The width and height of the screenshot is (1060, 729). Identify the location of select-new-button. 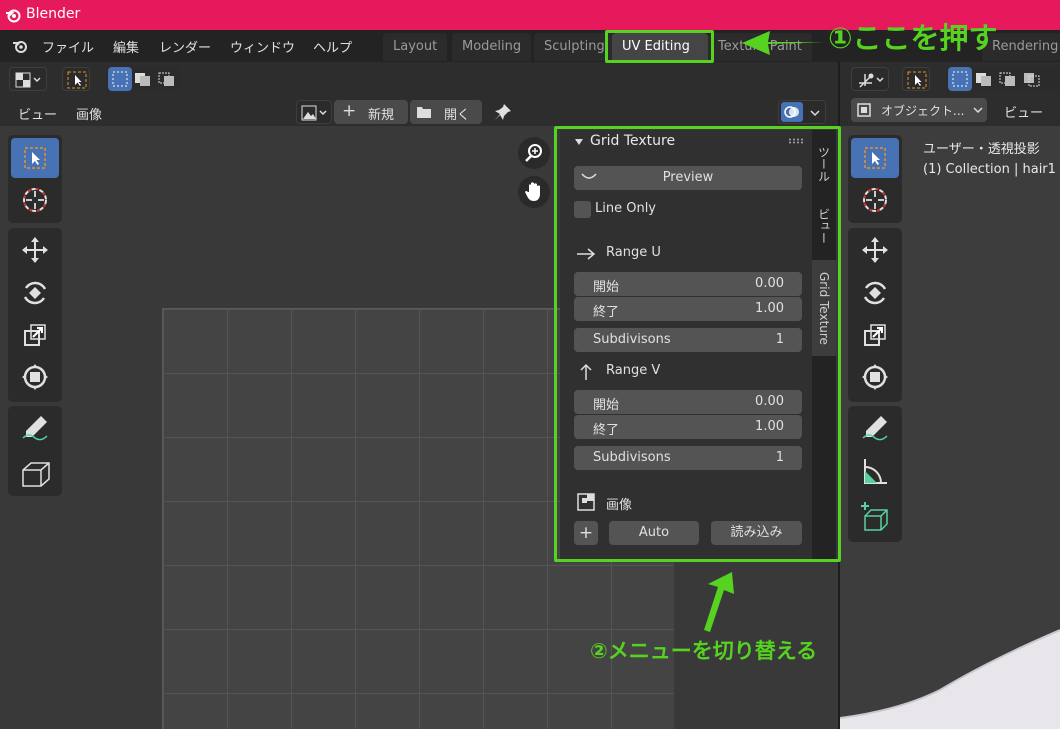
(120, 79).